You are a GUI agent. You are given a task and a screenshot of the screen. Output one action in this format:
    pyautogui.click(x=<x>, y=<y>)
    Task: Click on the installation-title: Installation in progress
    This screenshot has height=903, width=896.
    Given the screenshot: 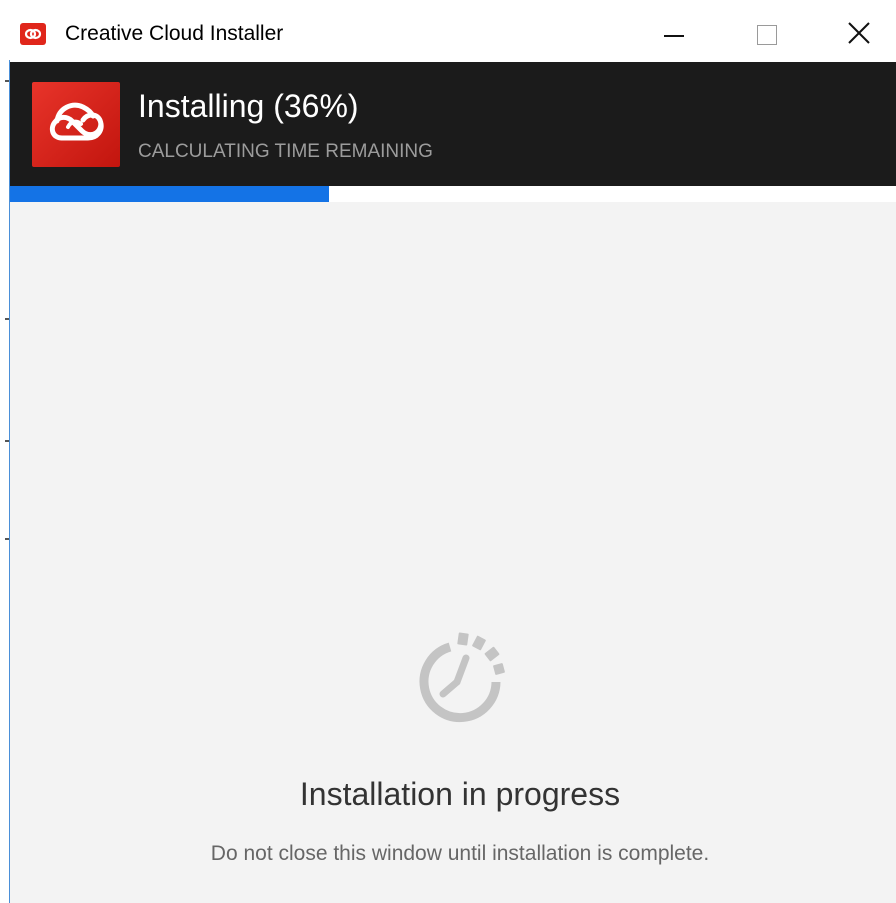 What is the action you would take?
    pyautogui.click(x=460, y=794)
    